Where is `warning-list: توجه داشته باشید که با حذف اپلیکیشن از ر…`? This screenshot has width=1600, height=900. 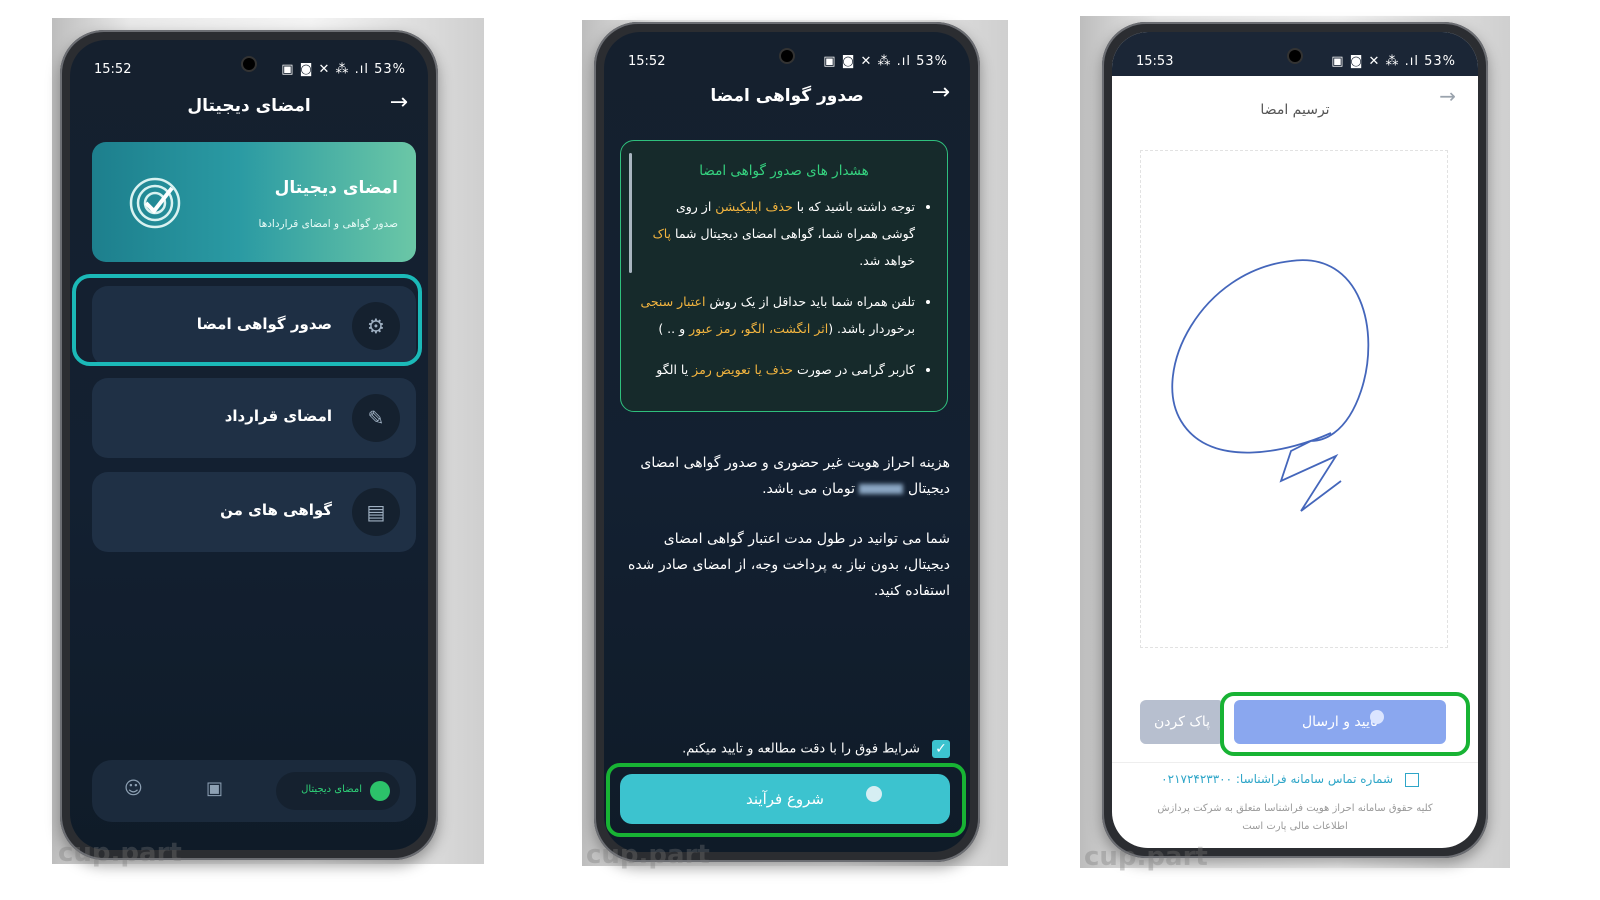 warning-list: توجه داشته باشید که با حذف اپلیکیشن از ر… is located at coordinates (784, 288).